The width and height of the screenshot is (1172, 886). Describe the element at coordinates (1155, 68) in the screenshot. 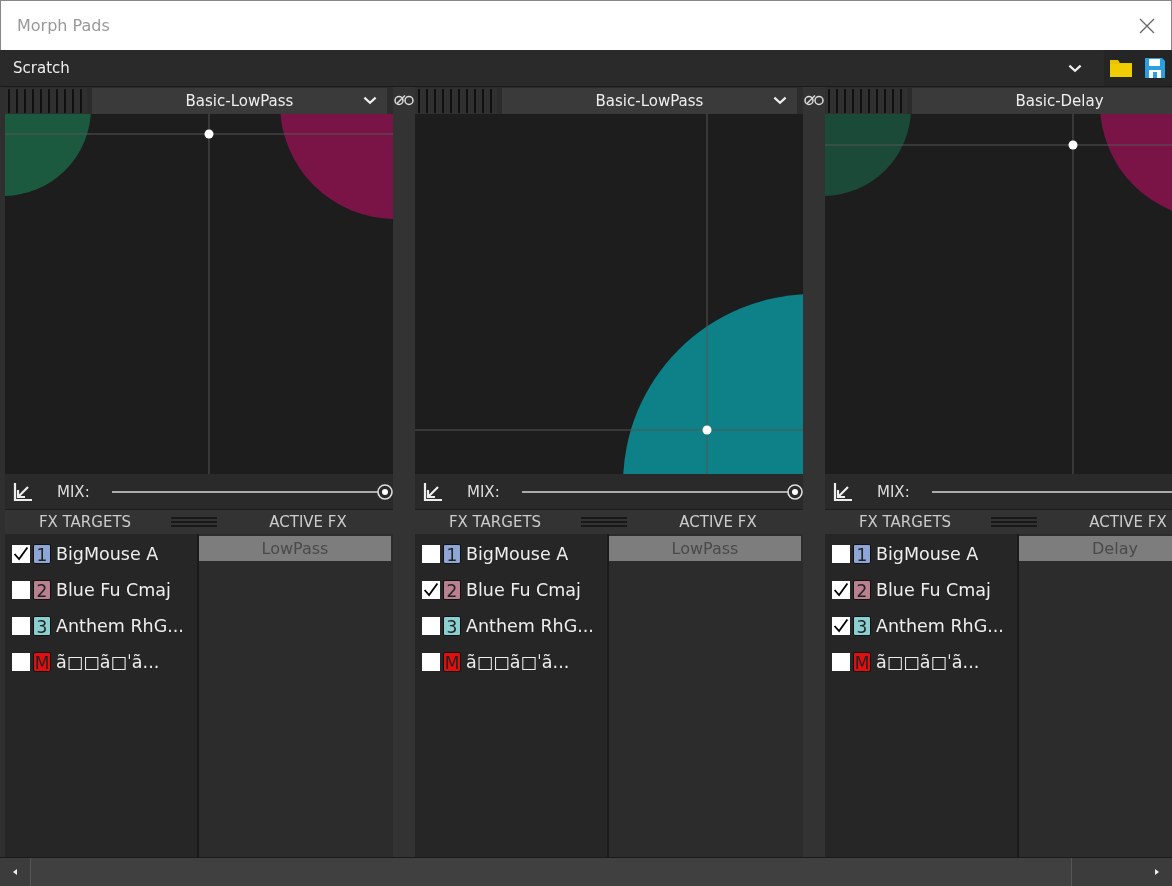

I see `save-icon` at that location.